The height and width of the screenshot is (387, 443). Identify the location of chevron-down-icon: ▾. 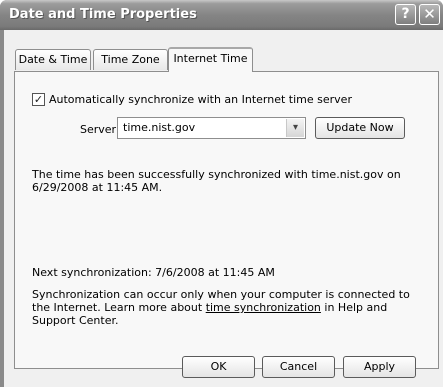
(295, 127).